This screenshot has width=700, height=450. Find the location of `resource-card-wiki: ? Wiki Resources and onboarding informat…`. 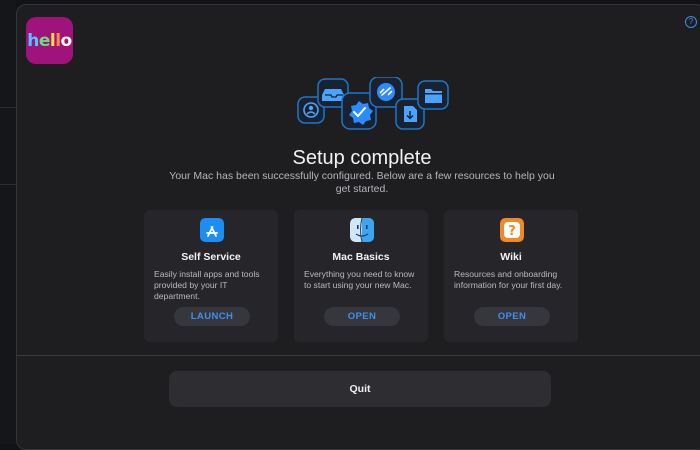

resource-card-wiki: ? Wiki Resources and onboarding informat… is located at coordinates (511, 276).